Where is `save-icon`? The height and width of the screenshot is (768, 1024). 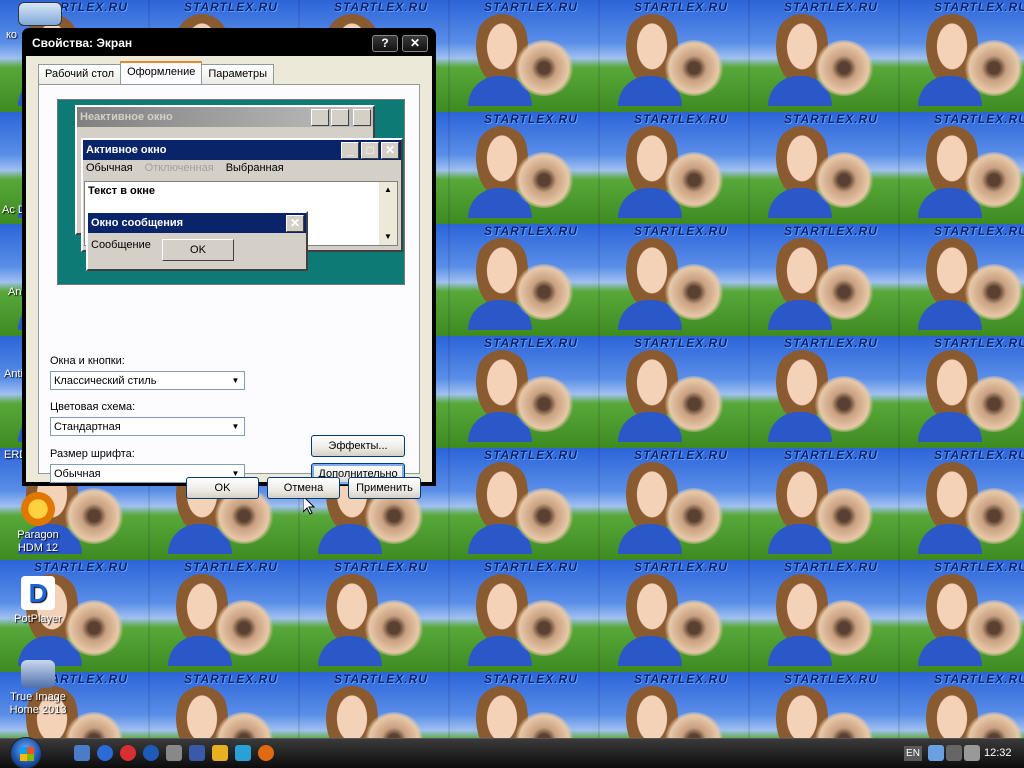
save-icon is located at coordinates (197, 753).